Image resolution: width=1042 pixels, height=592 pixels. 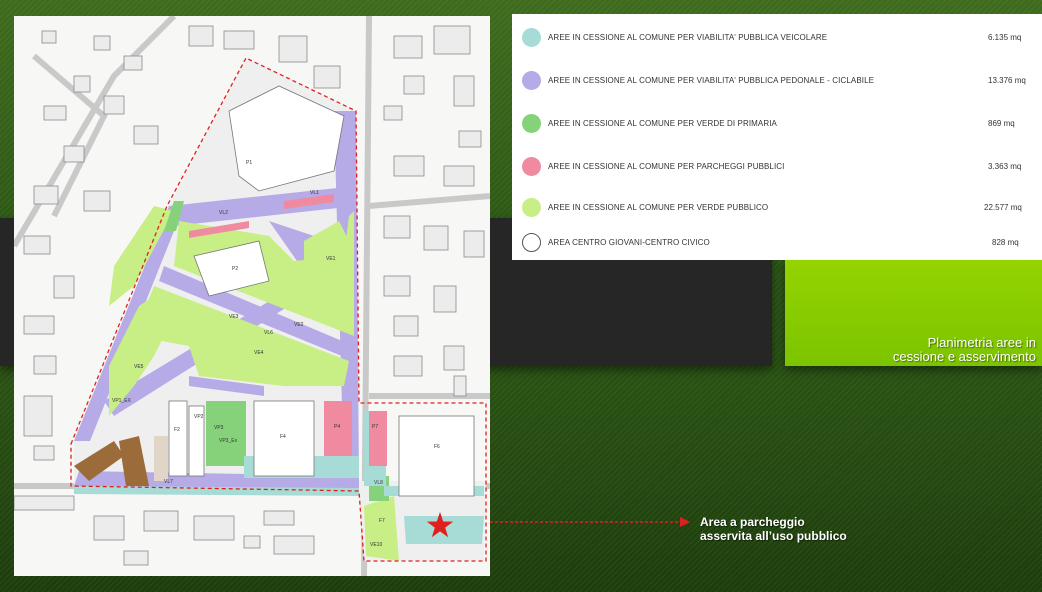 What do you see at coordinates (1003, 207) in the screenshot?
I see `legend-value: 22.577 mq` at bounding box center [1003, 207].